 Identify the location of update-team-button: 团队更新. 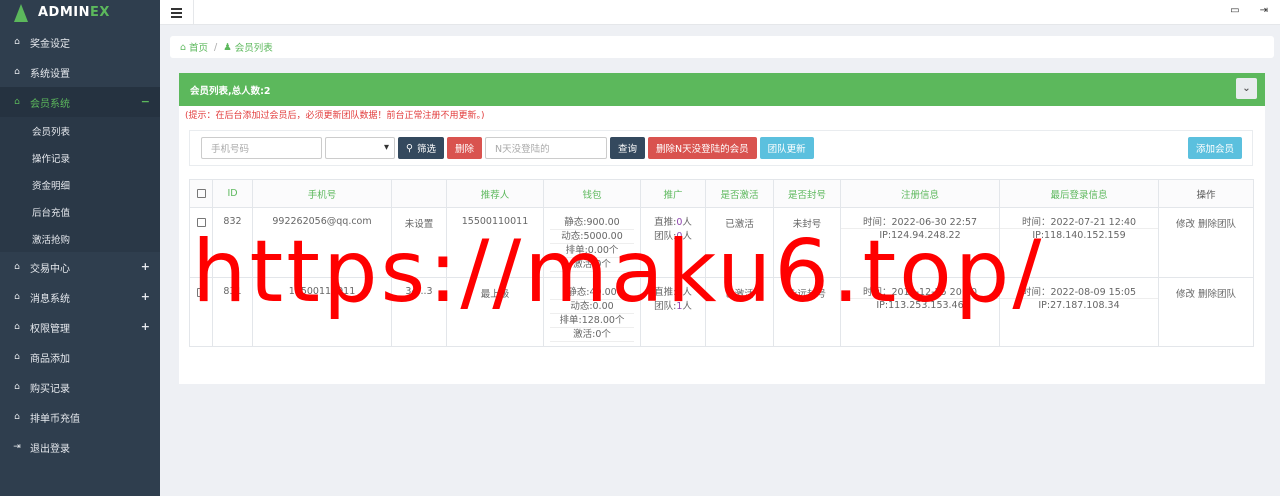
(786, 148).